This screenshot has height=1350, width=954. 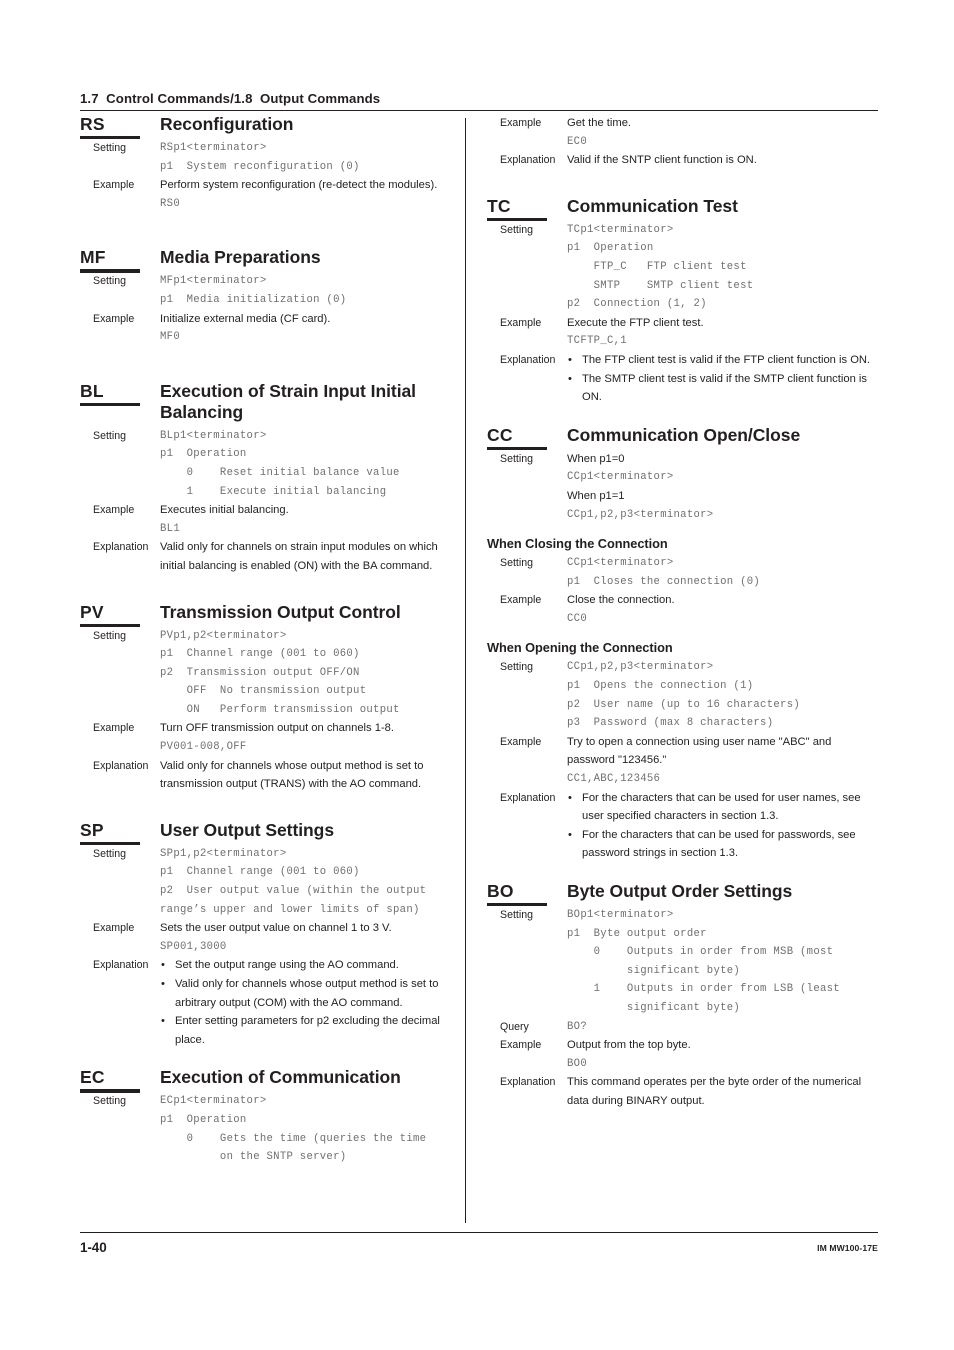 What do you see at coordinates (223, 853) in the screenshot?
I see `setting-syntax: SPp1,p2<terminator>` at bounding box center [223, 853].